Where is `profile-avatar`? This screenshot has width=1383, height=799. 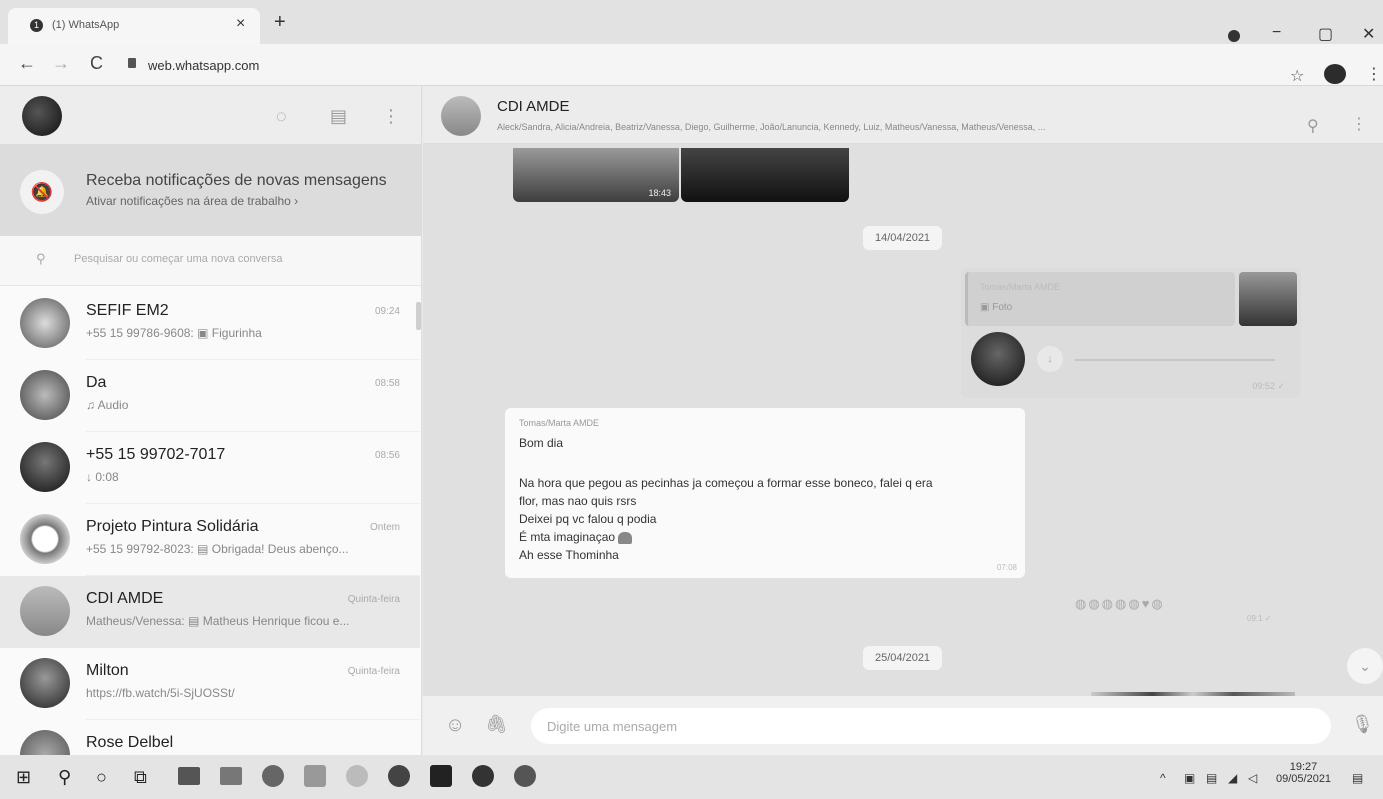
profile-avatar is located at coordinates (1335, 74).